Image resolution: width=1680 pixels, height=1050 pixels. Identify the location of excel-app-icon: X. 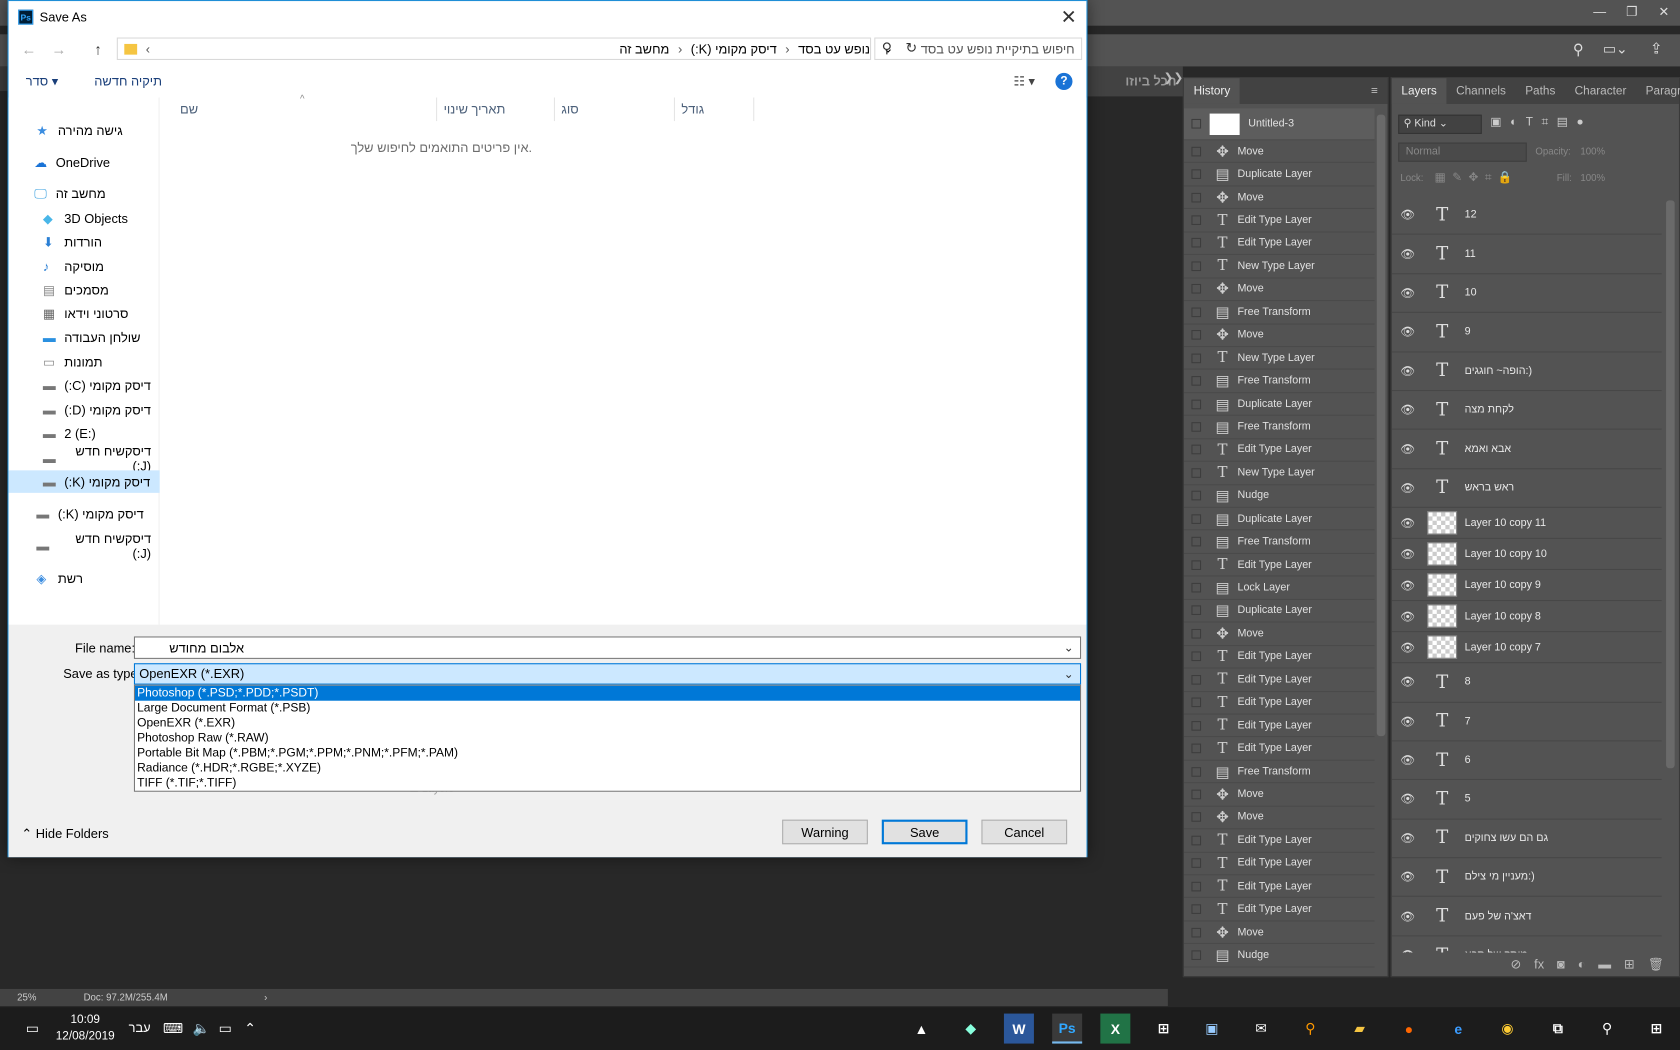
(1115, 1028).